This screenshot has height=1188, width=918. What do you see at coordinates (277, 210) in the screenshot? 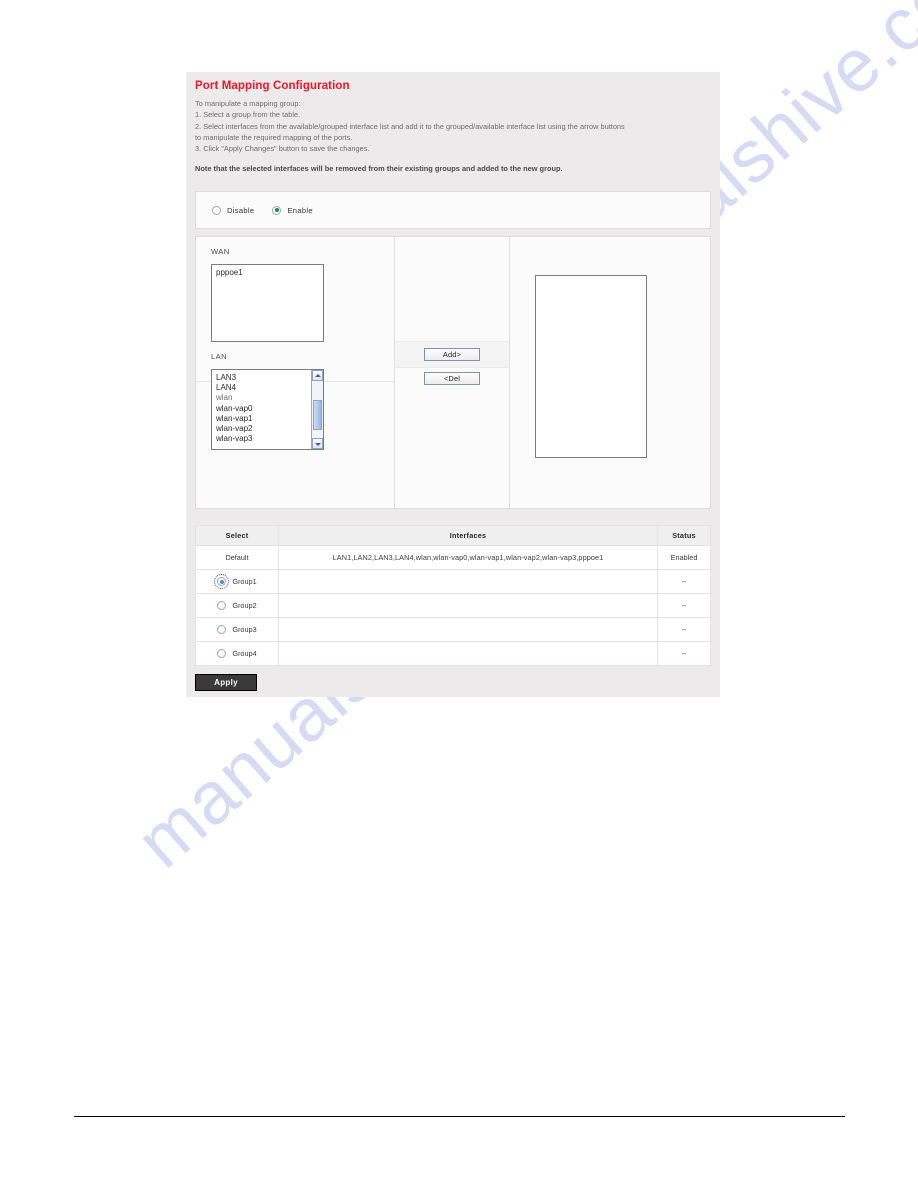
I see `radio-enable-icon` at bounding box center [277, 210].